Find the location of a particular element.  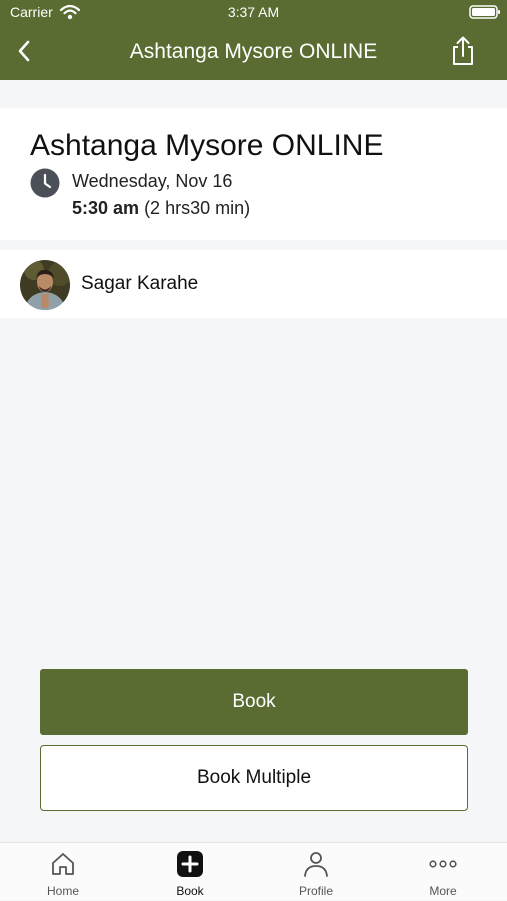

tab-more-label: More is located at coordinates (443, 891).